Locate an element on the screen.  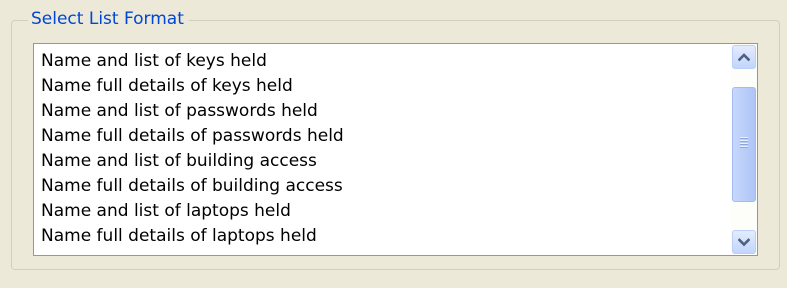
list-item: Name and list of keys held is located at coordinates (382, 61).